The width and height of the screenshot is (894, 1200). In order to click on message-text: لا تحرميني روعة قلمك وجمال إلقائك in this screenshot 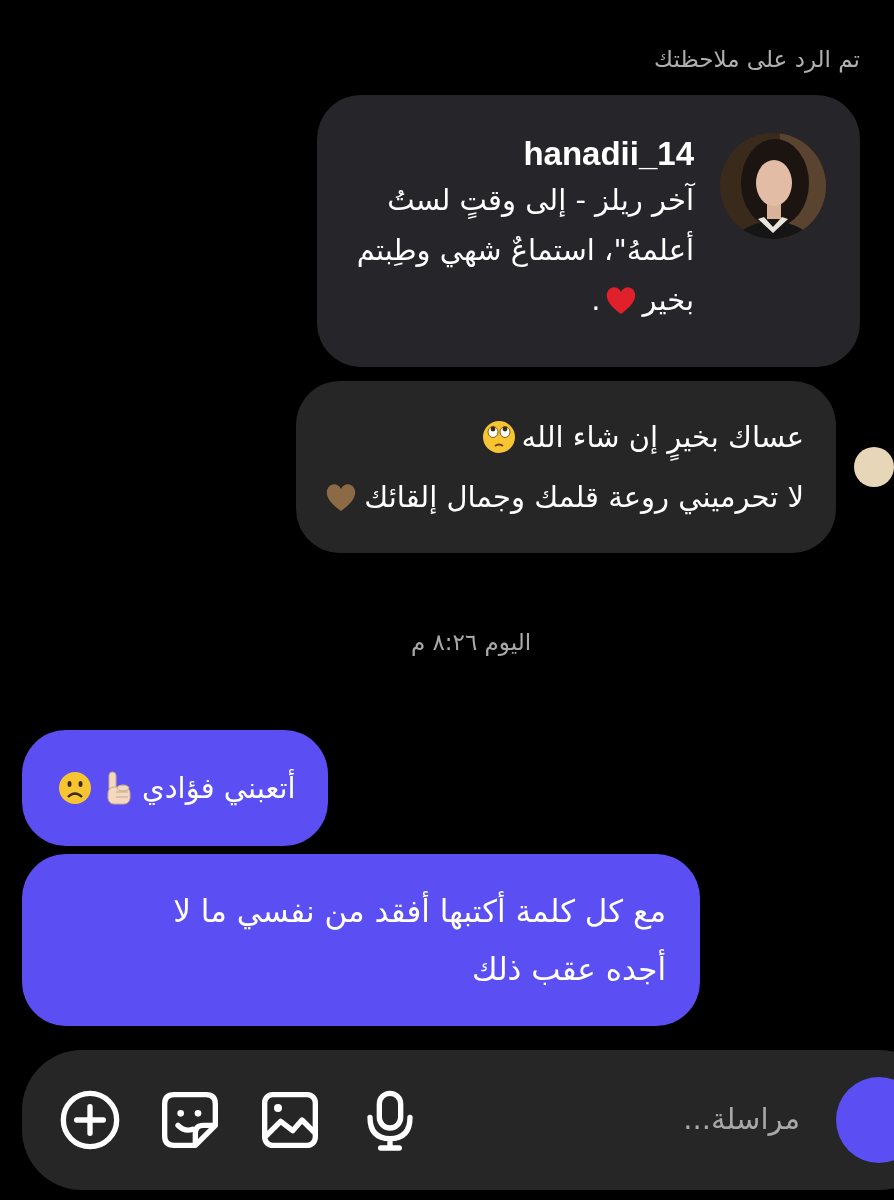, I will do `click(584, 498)`.